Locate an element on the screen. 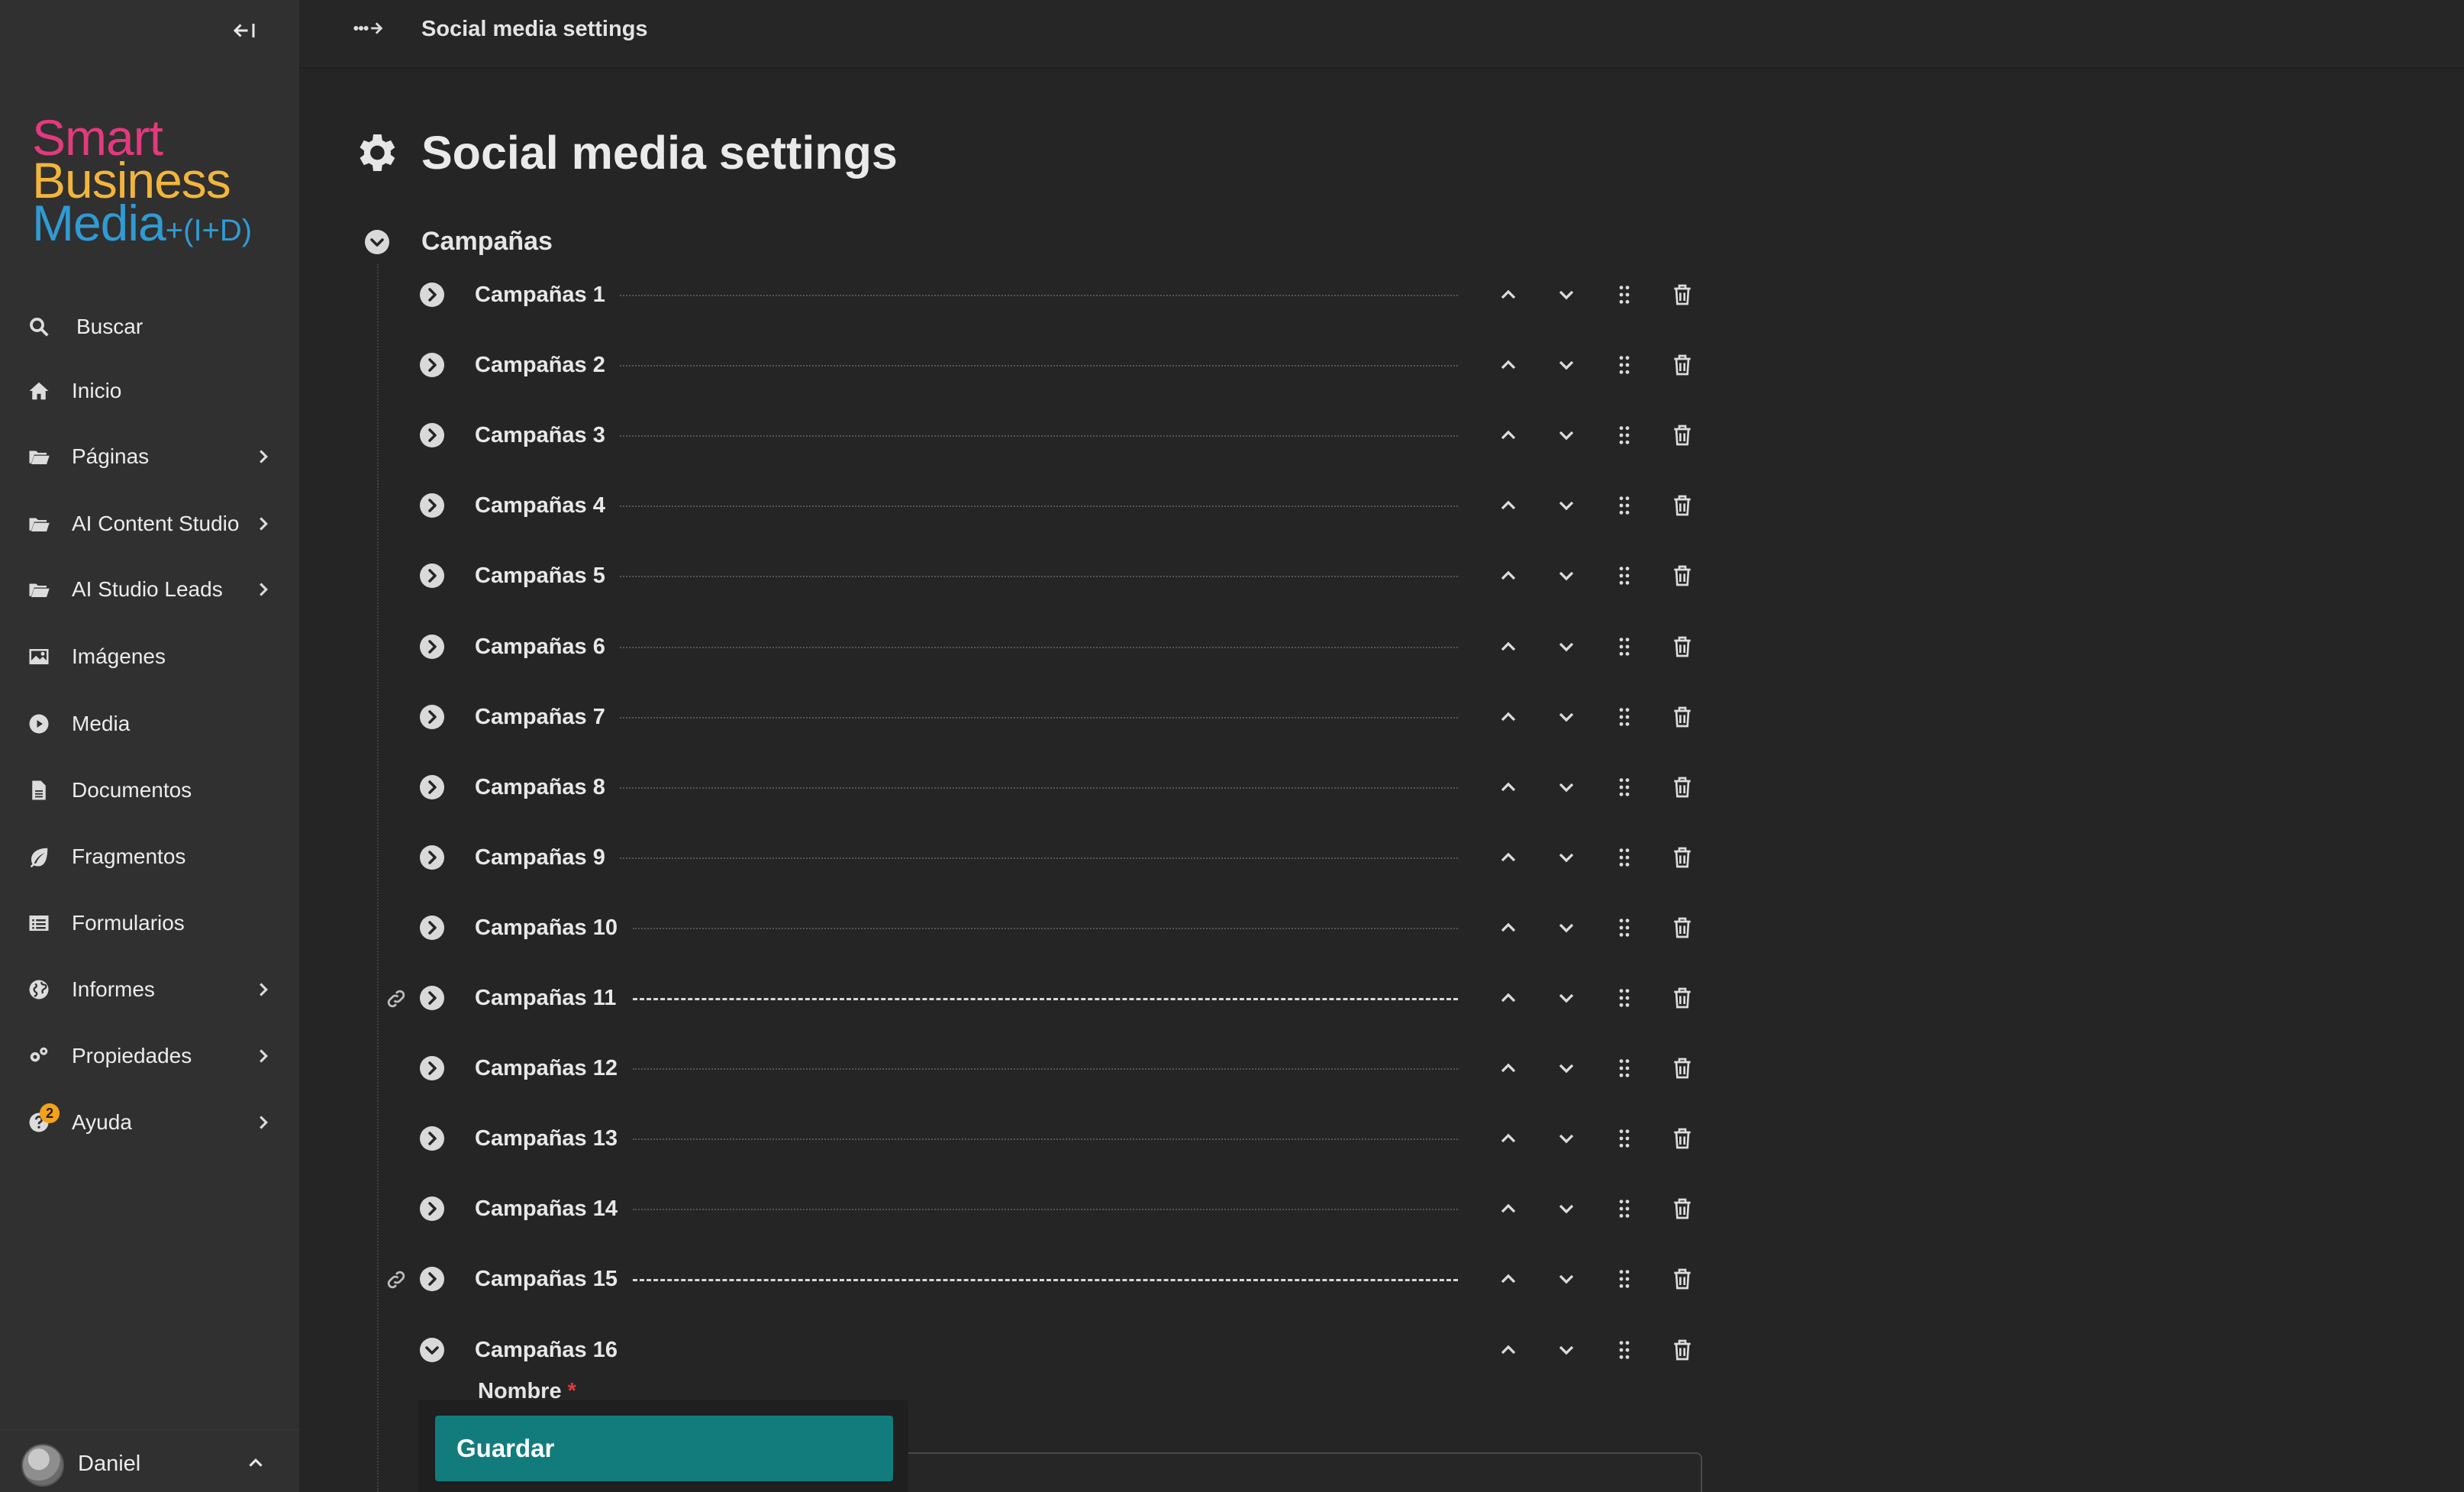  campaign-row: Campañas 3 is located at coordinates (1046, 435).